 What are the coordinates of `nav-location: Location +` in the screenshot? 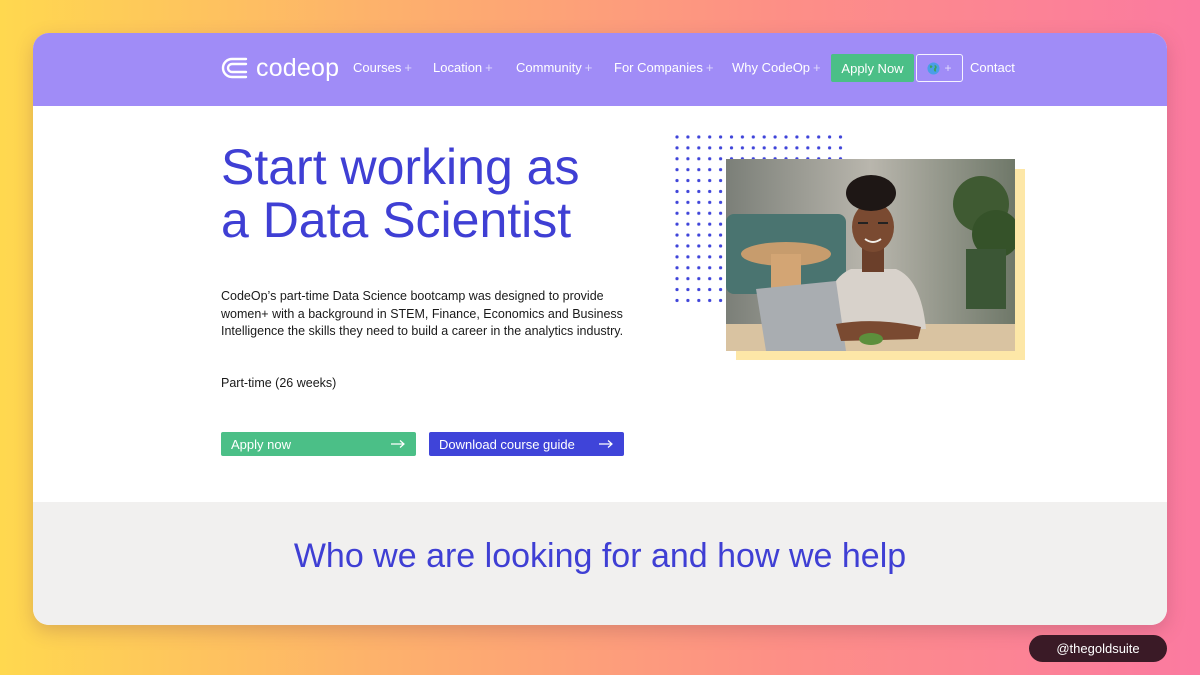 It's located at (463, 67).